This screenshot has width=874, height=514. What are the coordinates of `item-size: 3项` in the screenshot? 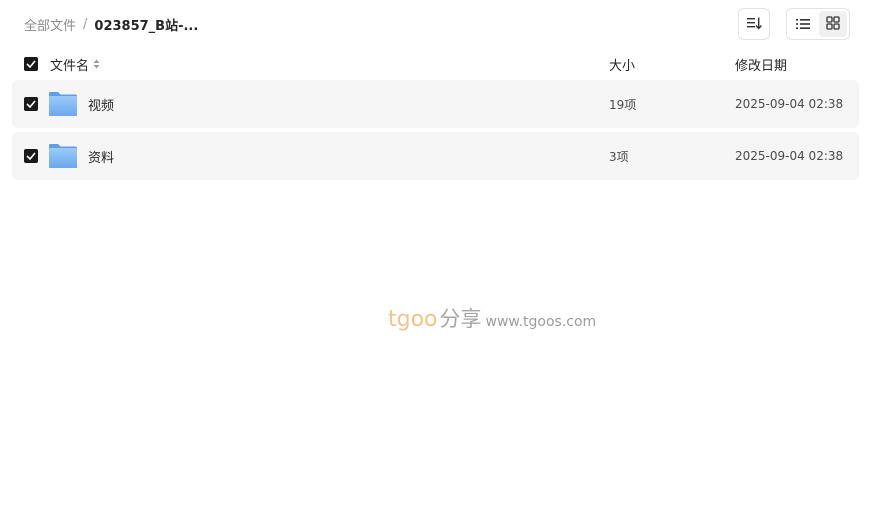 It's located at (619, 156).